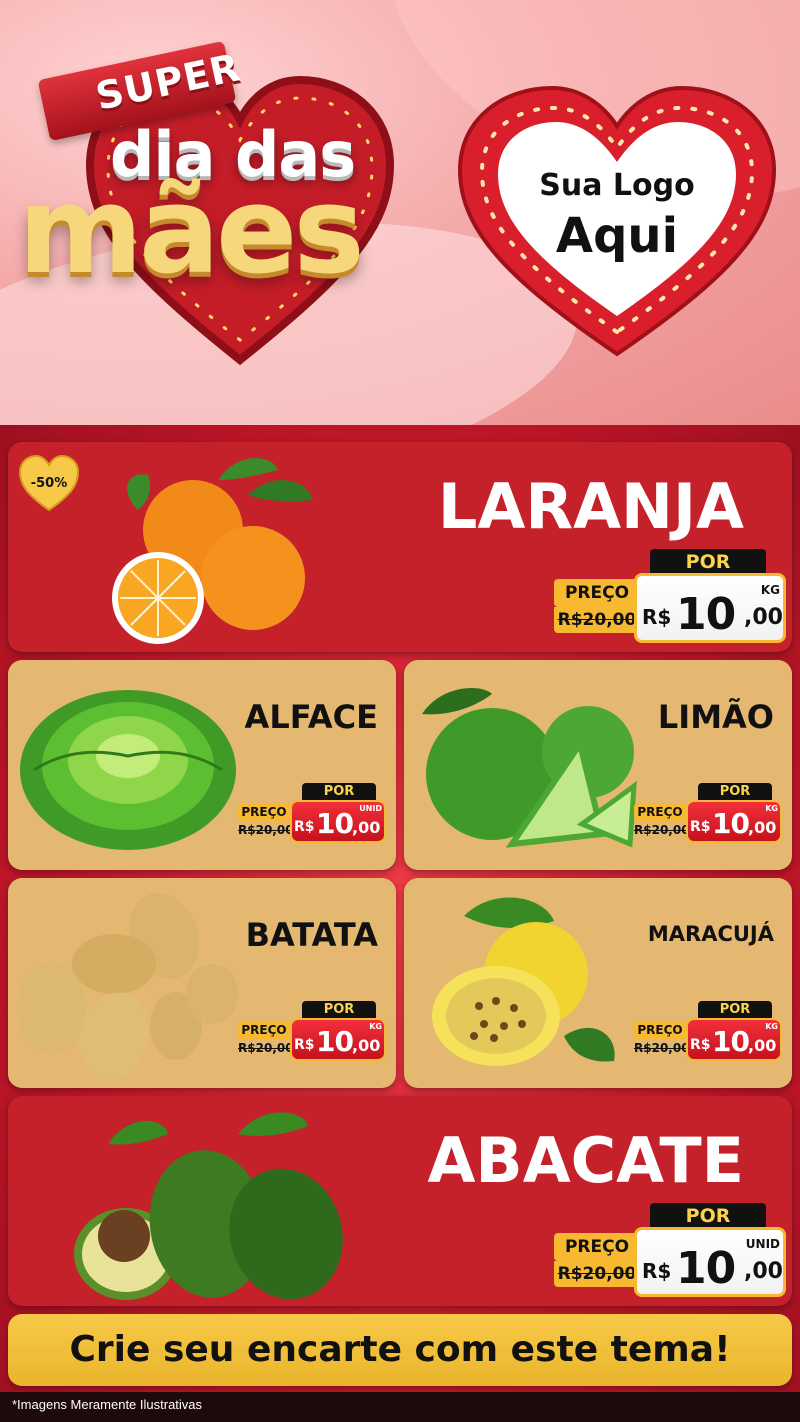 The height and width of the screenshot is (1422, 800). What do you see at coordinates (585, 1160) in the screenshot?
I see `product-name: ABACATE` at bounding box center [585, 1160].